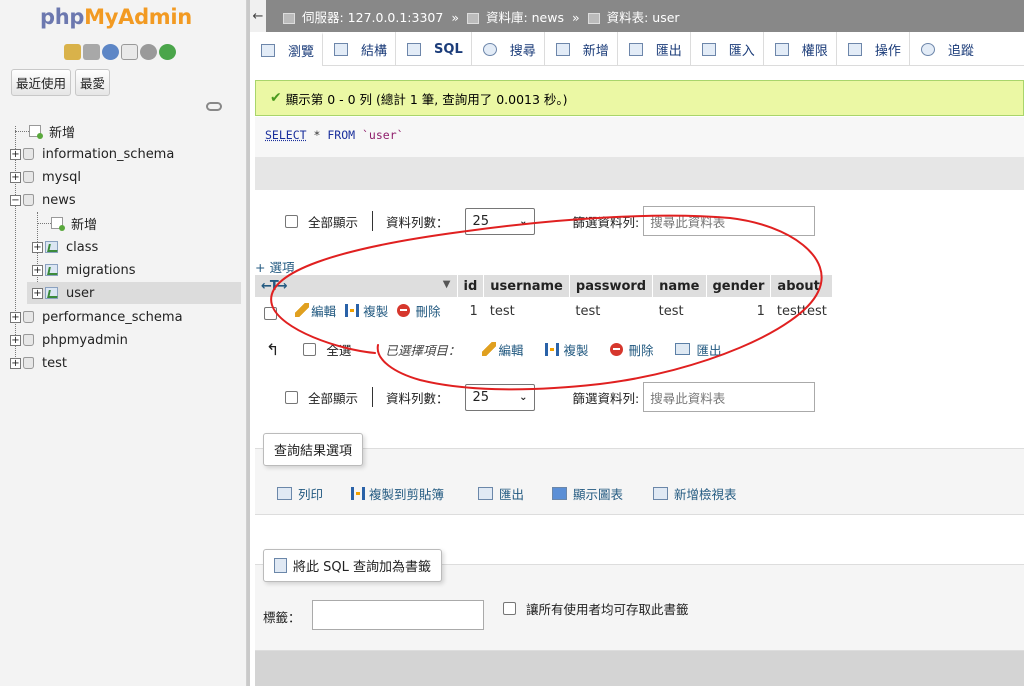 This screenshot has height=686, width=1024. Describe the element at coordinates (729, 221) in the screenshot. I see `filter-rows-input: 搜尋此資料表` at that location.